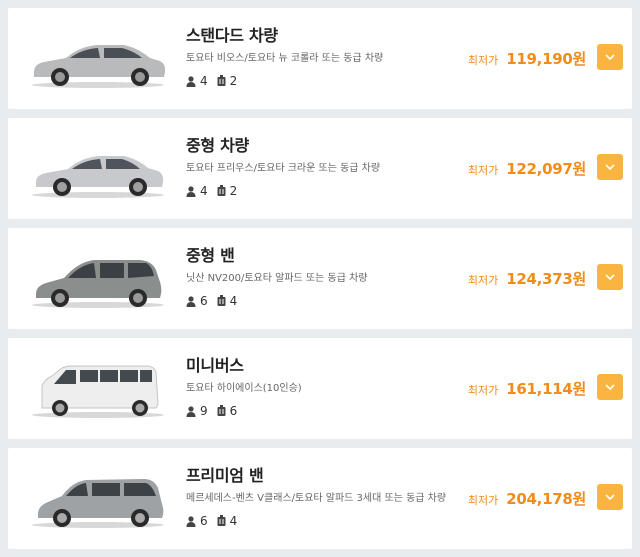  What do you see at coordinates (546, 389) in the screenshot?
I see `price-value: 161,114원` at bounding box center [546, 389].